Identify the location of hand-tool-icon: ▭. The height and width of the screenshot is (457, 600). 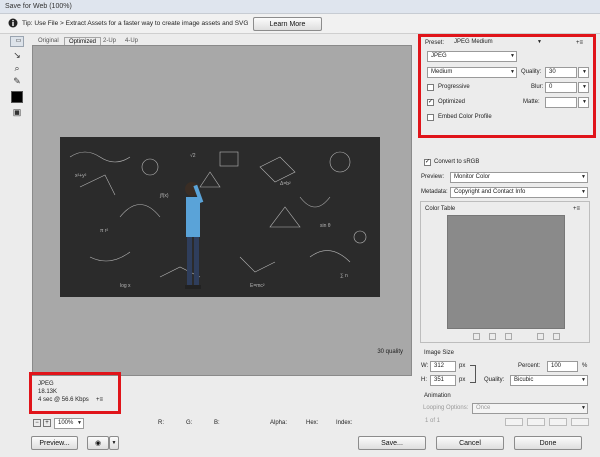
(17, 41).